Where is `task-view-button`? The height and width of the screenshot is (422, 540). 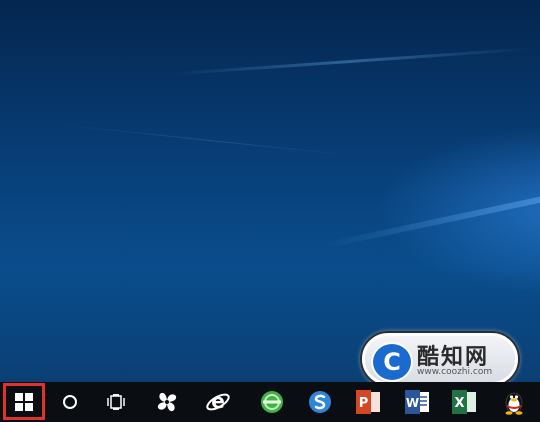
task-view-button is located at coordinates (117, 402).